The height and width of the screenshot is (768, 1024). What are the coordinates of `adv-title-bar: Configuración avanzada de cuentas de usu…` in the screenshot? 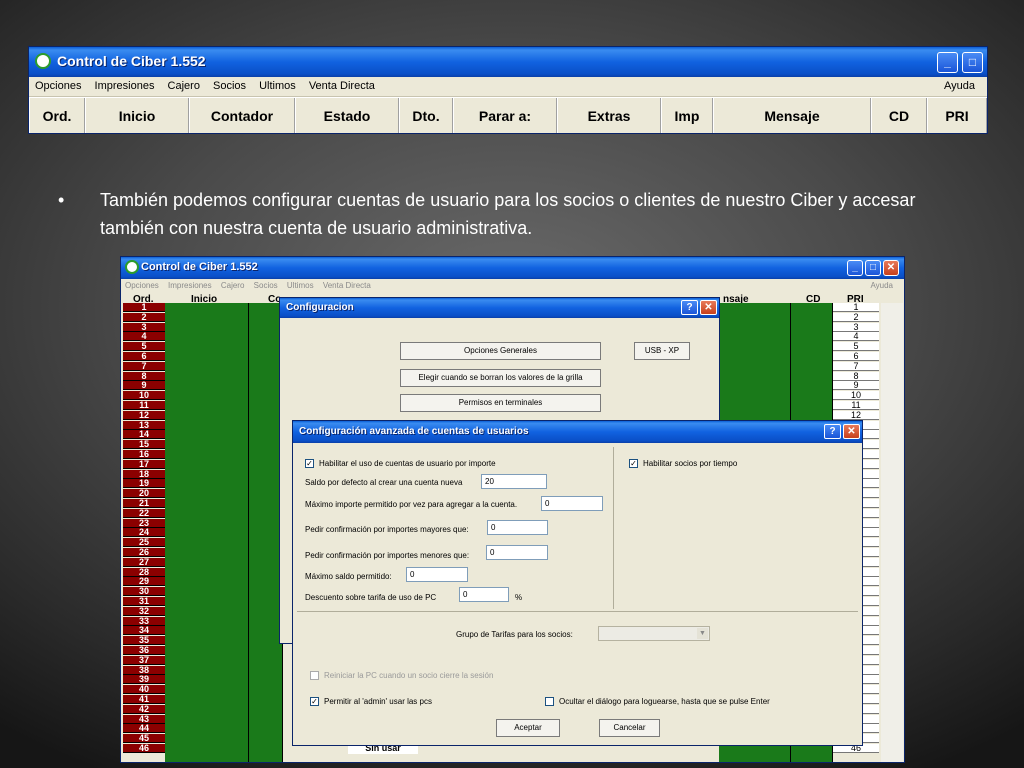 It's located at (577, 432).